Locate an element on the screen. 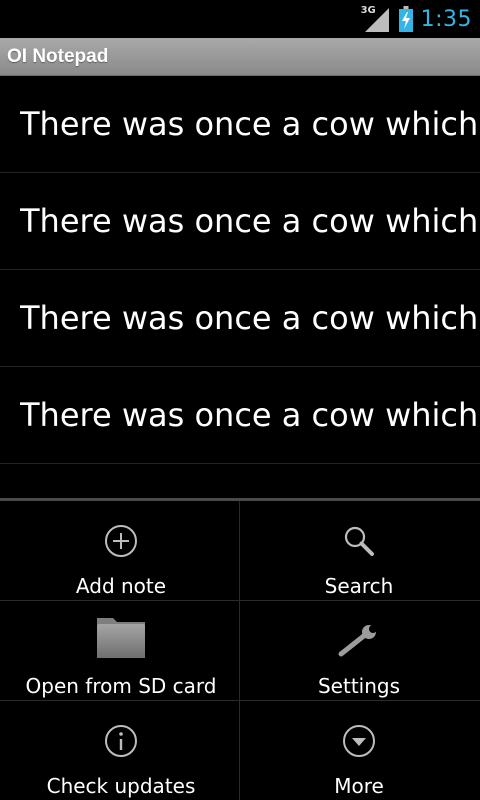  status-bar: 3G 1:35 is located at coordinates (240, 19).